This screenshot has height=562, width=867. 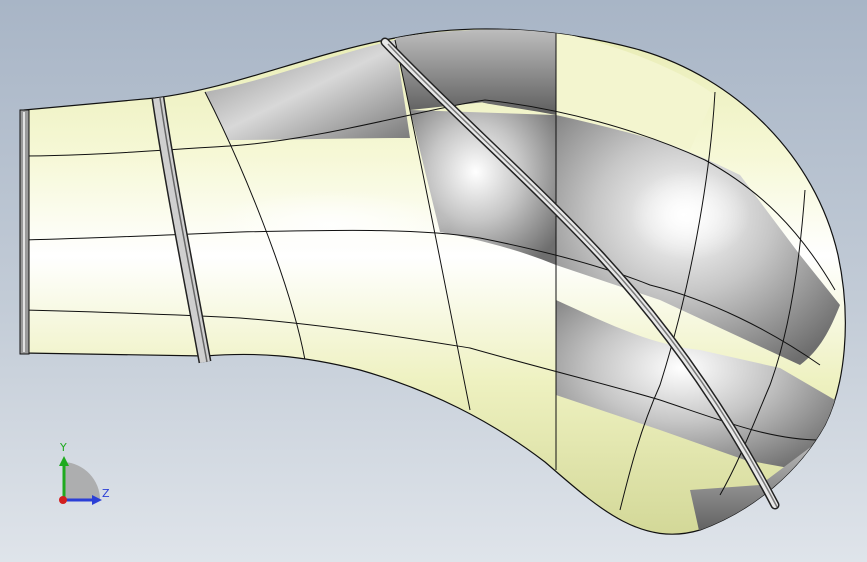 What do you see at coordinates (690, 215) in the screenshot?
I see `specular-highlight-right` at bounding box center [690, 215].